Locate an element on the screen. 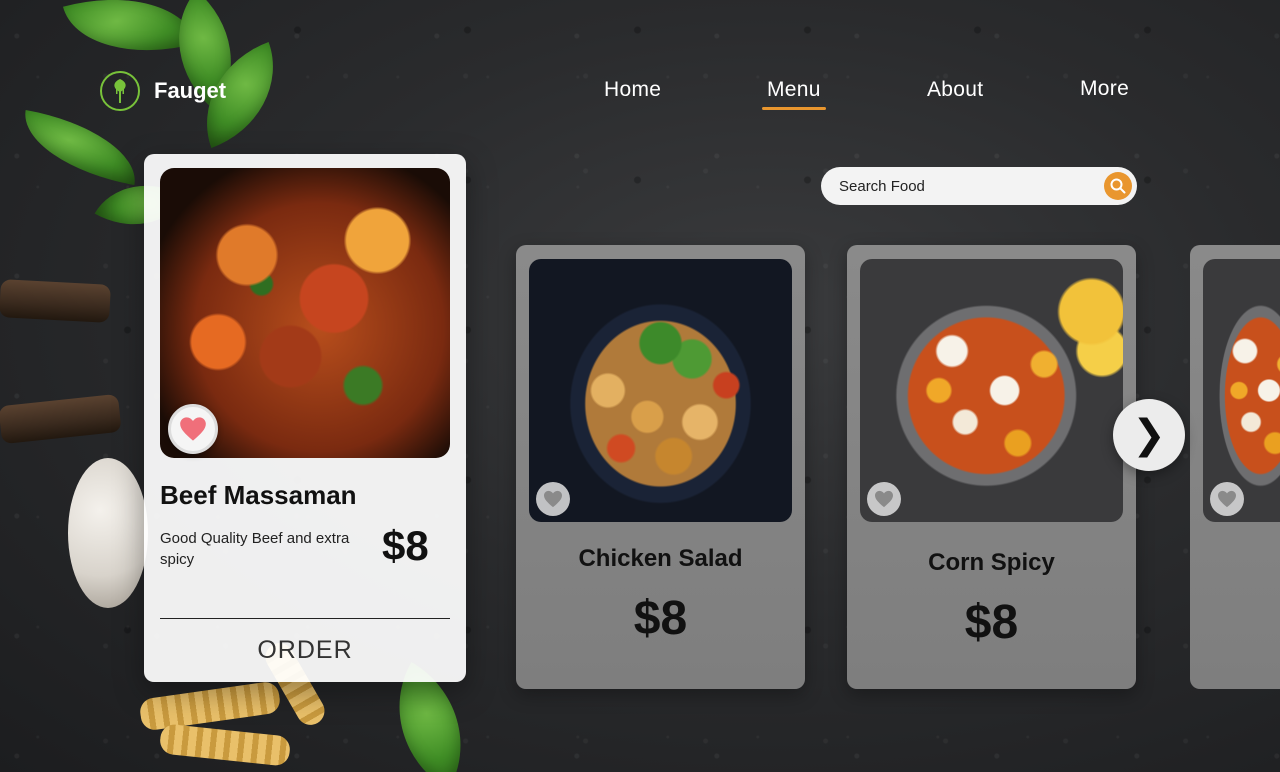  search-icon is located at coordinates (1118, 186).